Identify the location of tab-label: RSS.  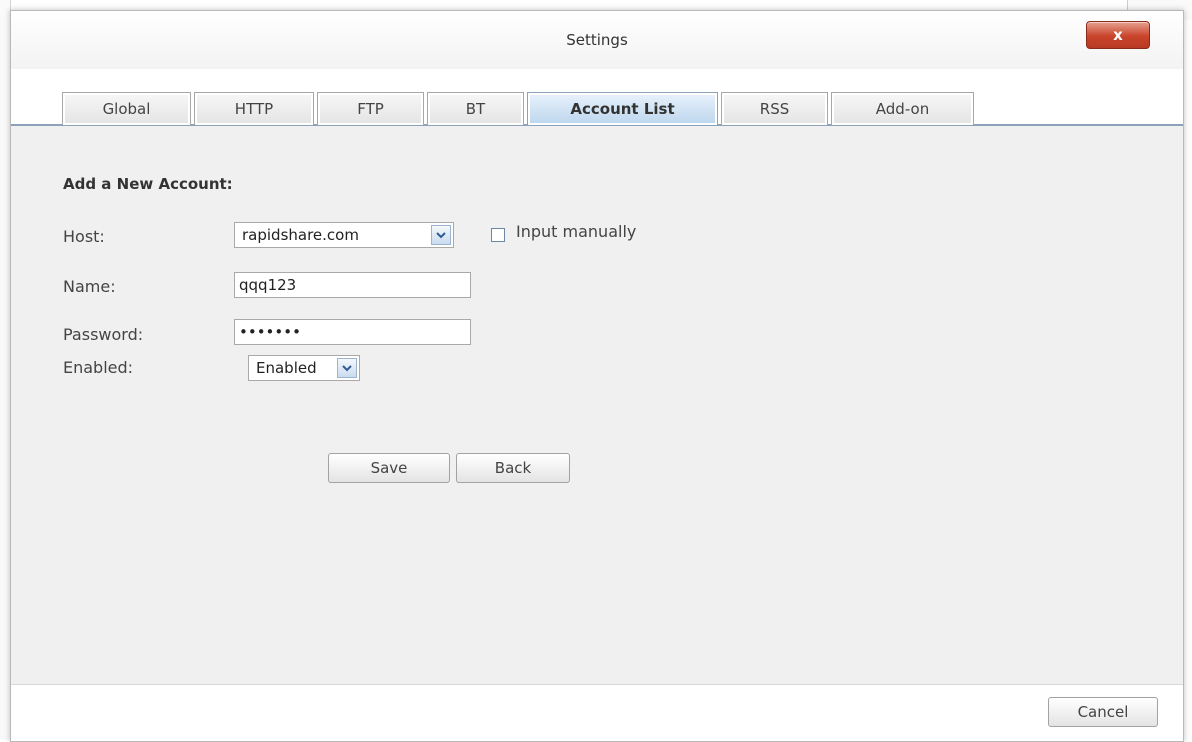
(774, 109).